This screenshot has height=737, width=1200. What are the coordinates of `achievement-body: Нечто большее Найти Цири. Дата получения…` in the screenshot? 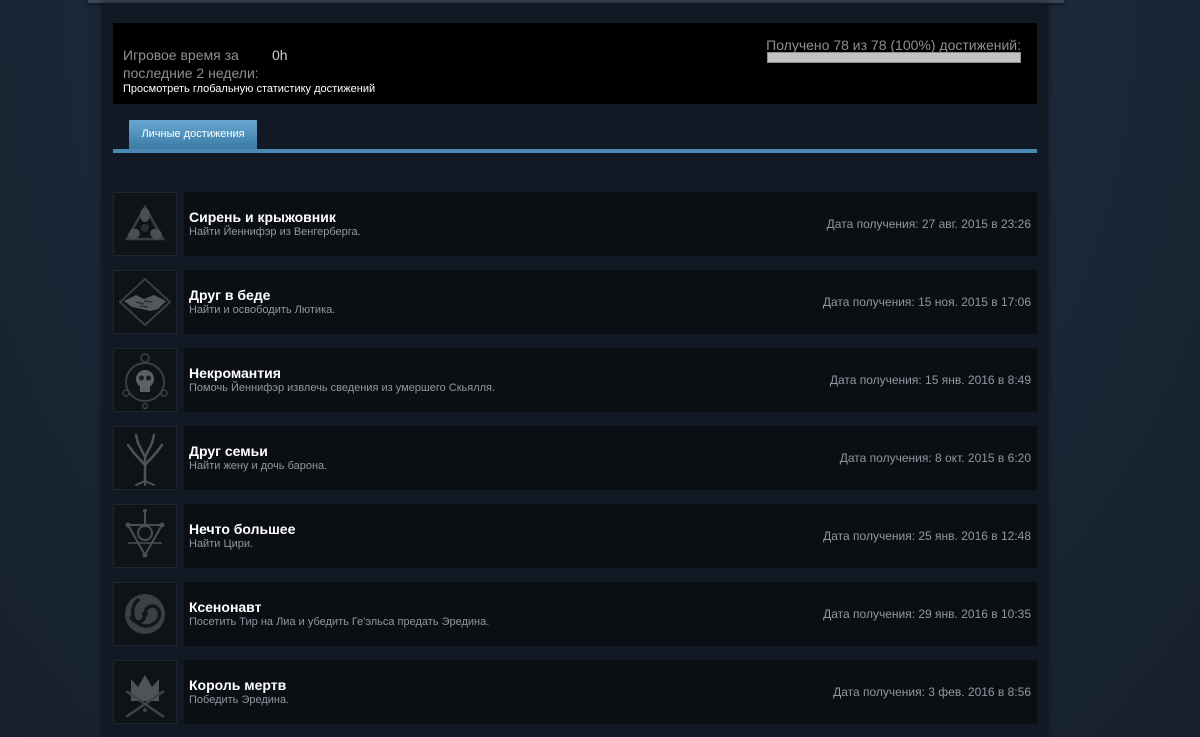 It's located at (610, 536).